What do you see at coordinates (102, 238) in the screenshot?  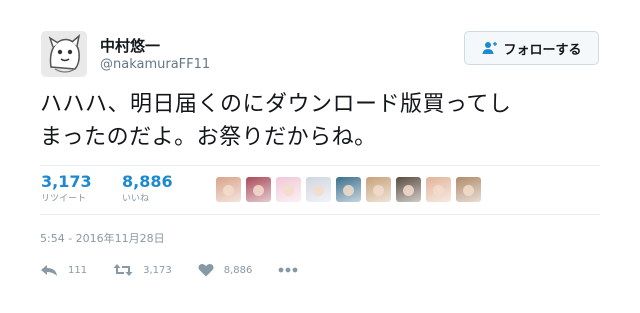 I see `tweet-timestamp: 5:54 - 2016年11月28日` at bounding box center [102, 238].